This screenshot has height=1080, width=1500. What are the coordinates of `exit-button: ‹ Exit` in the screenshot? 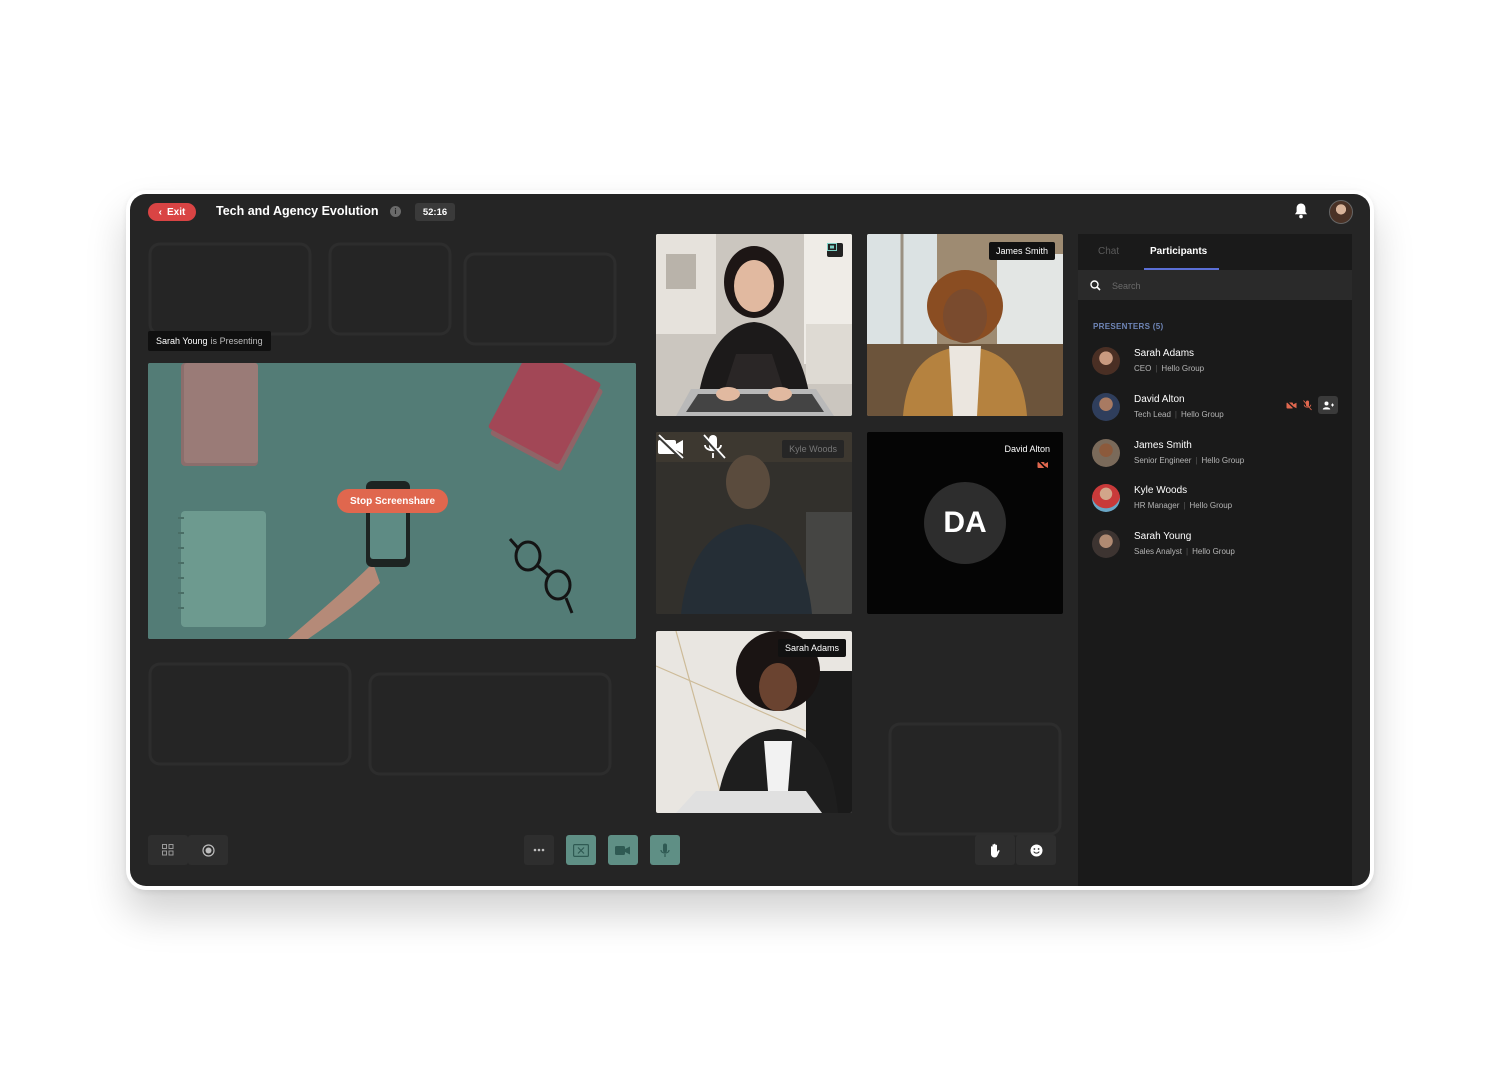 It's located at (172, 212).